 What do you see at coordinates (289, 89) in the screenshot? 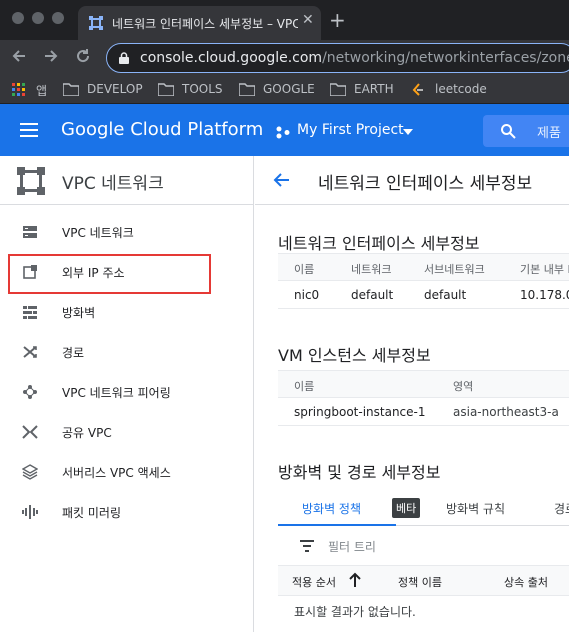
I see `bookmark-label: GOOGLE` at bounding box center [289, 89].